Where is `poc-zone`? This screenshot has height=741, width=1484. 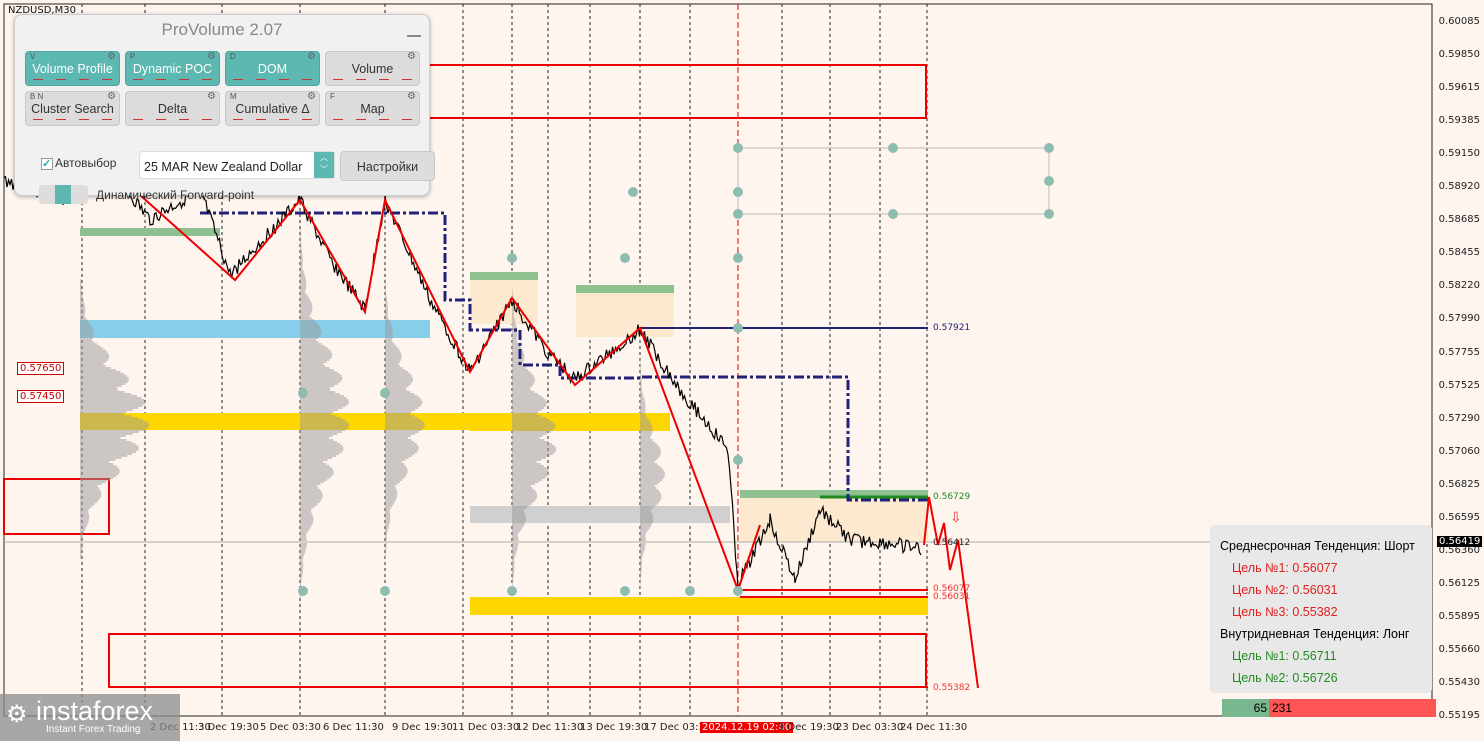 poc-zone is located at coordinates (600, 514).